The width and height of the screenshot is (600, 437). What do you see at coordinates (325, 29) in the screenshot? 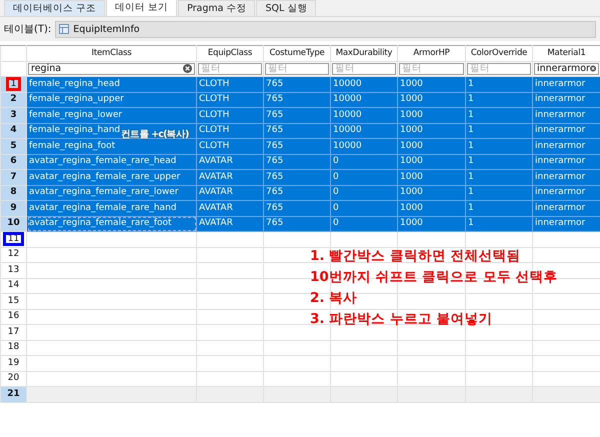
I see `table-dropdown: EquipItemInfo` at bounding box center [325, 29].